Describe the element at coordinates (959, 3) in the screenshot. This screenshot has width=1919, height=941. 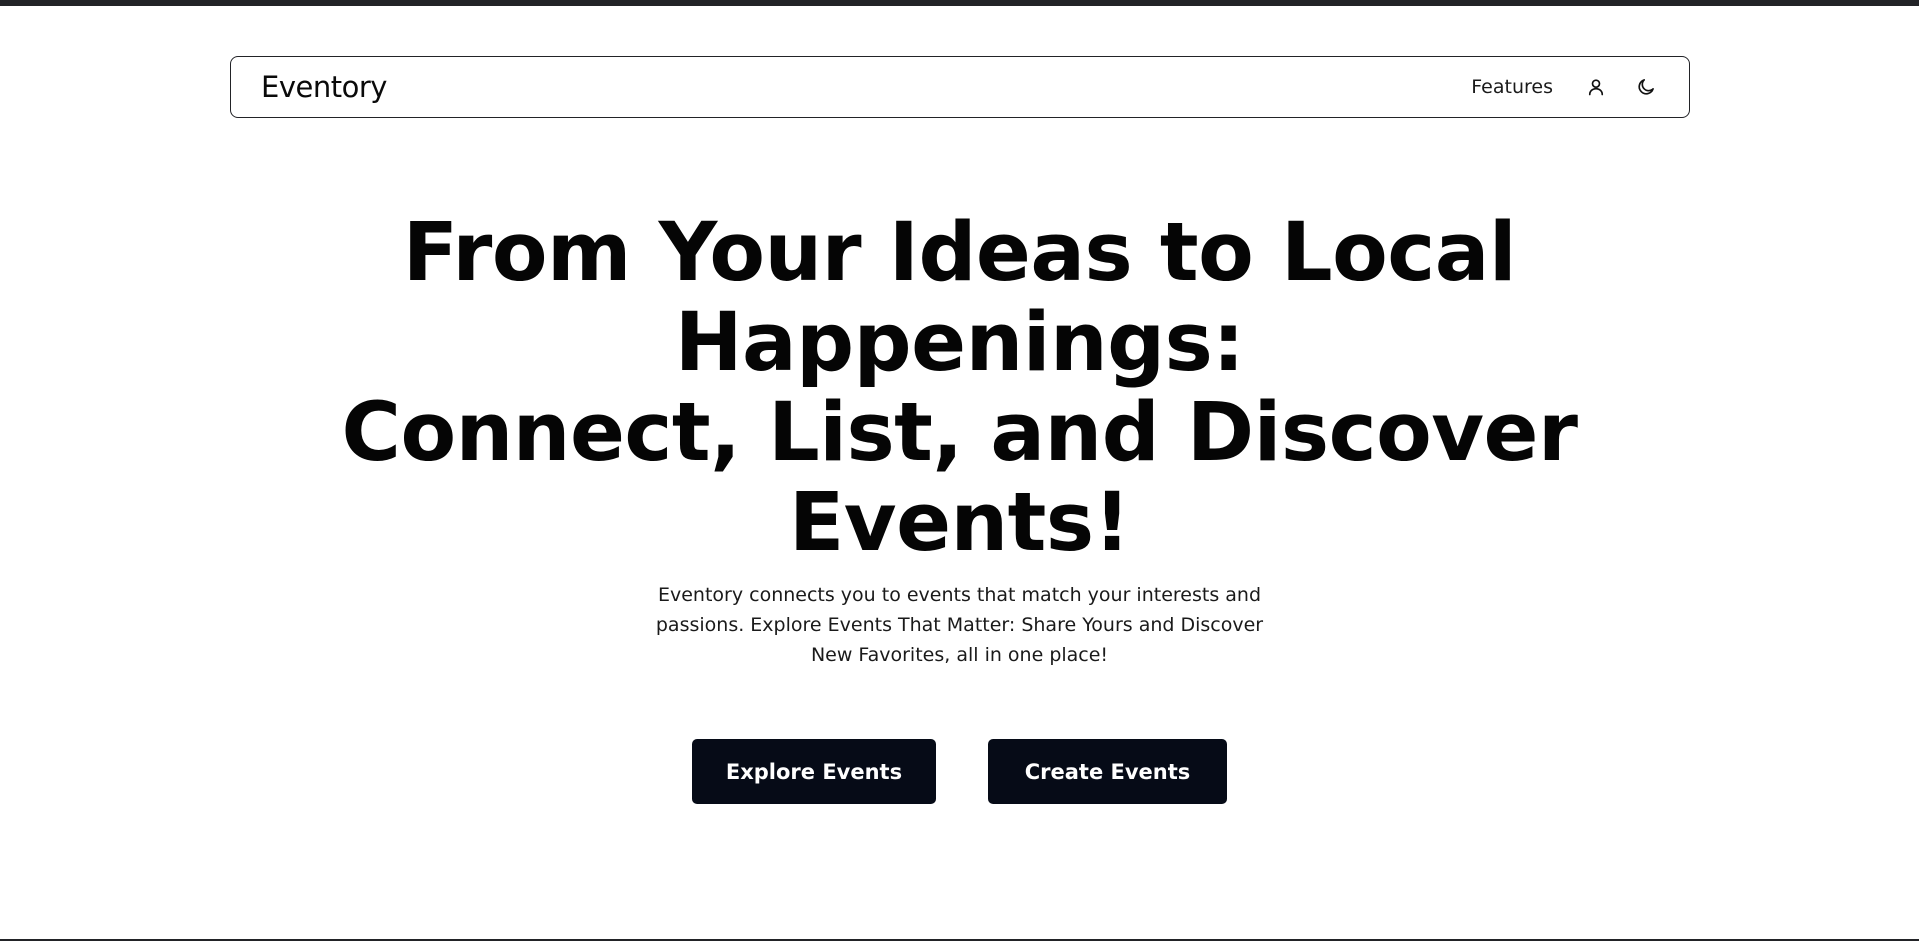
I see `top-border-strip` at that location.